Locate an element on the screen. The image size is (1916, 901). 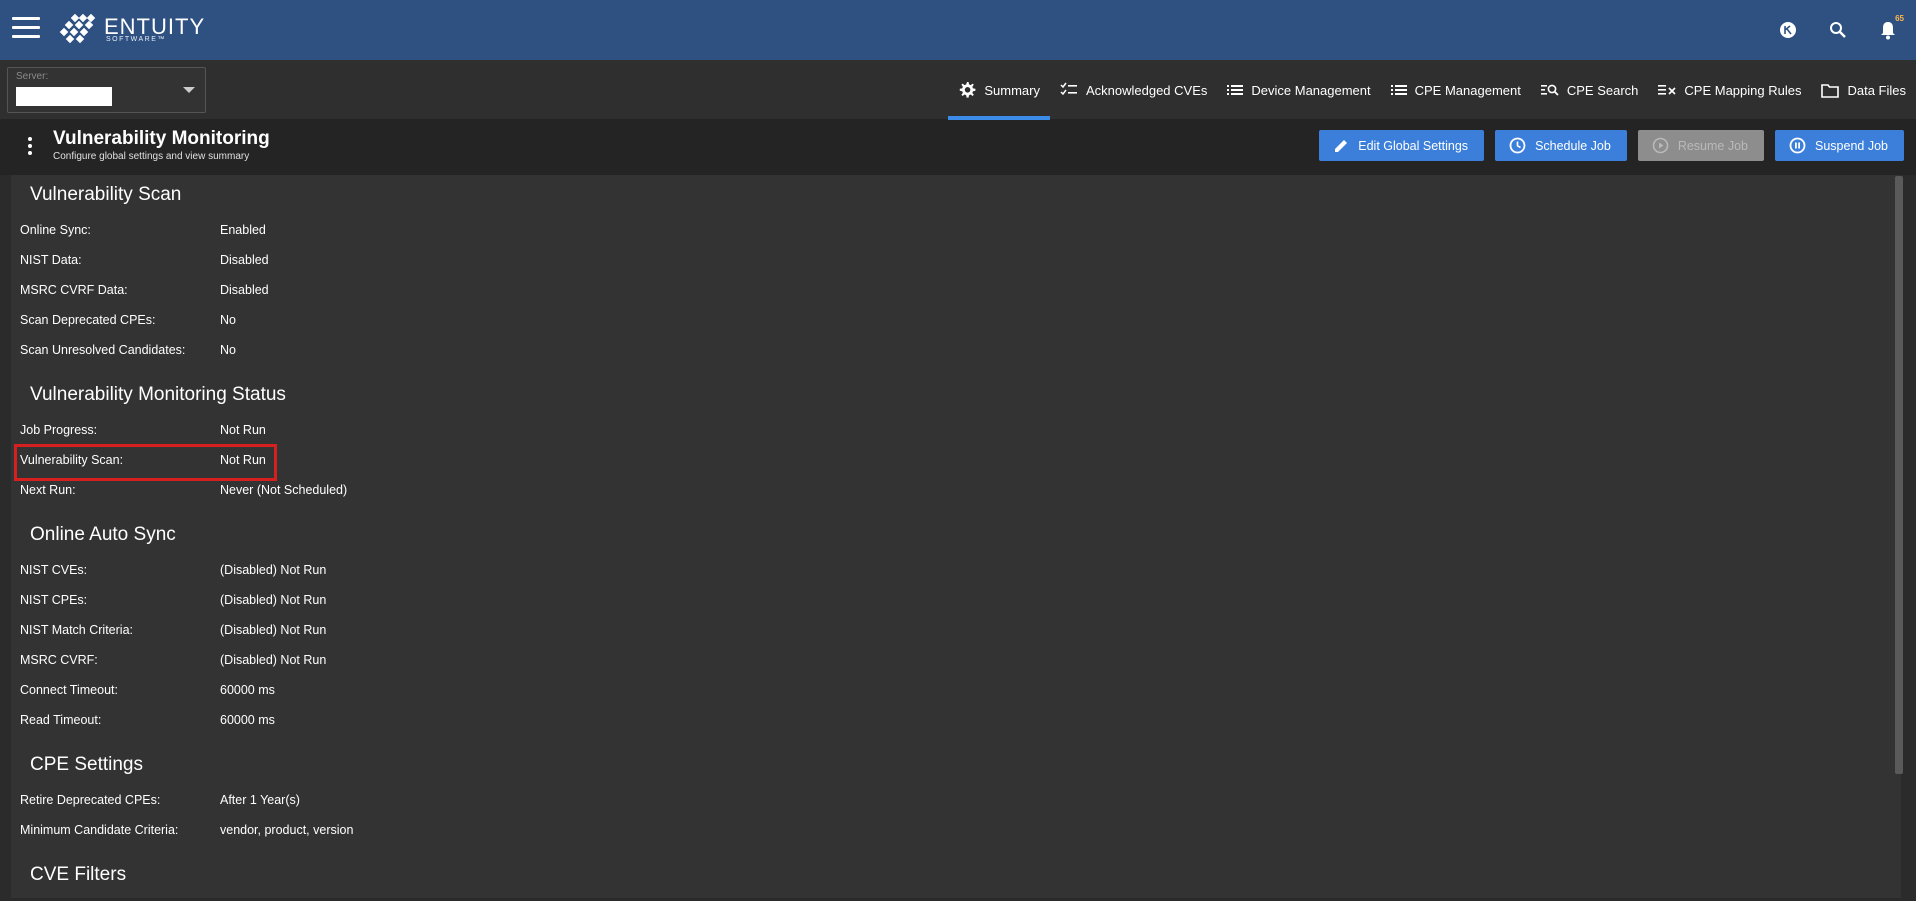
row-label: Scan Unresolved Candidates: is located at coordinates (103, 350).